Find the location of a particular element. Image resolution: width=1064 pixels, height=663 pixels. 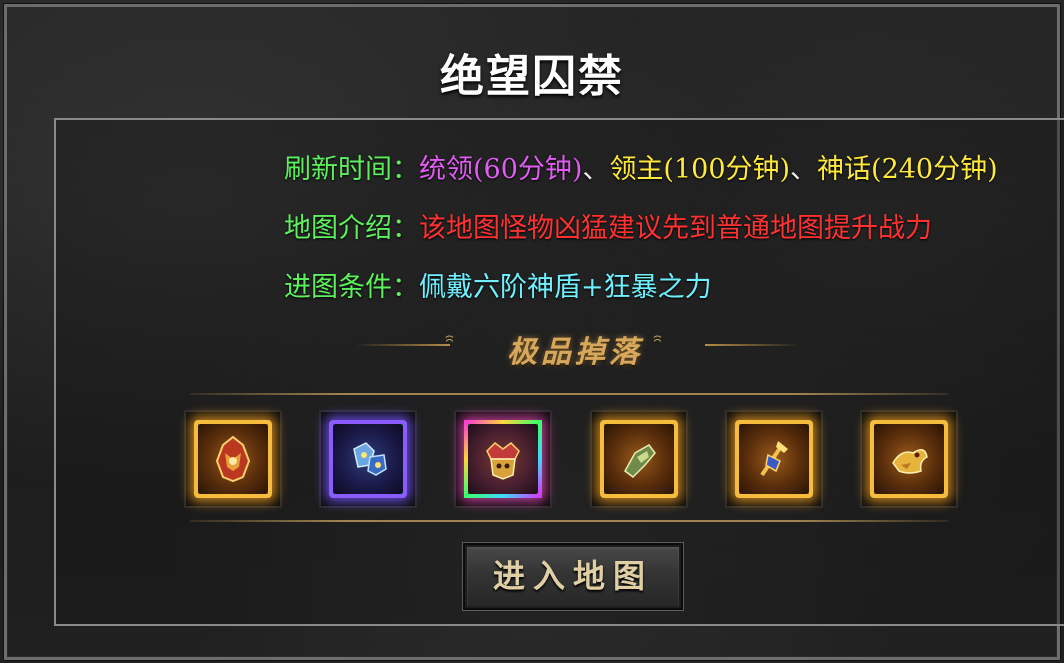

jade-gauntlet-icon is located at coordinates (640, 461).